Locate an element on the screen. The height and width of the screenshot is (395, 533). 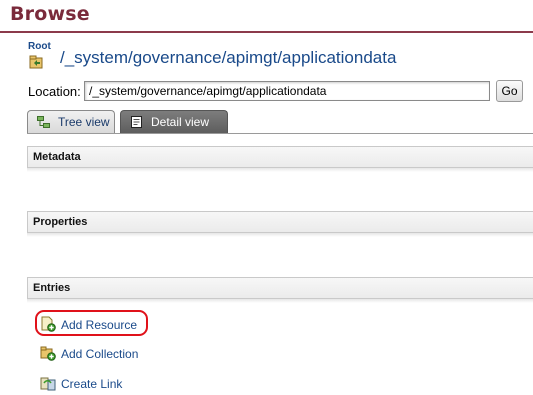
location-input is located at coordinates (287, 91).